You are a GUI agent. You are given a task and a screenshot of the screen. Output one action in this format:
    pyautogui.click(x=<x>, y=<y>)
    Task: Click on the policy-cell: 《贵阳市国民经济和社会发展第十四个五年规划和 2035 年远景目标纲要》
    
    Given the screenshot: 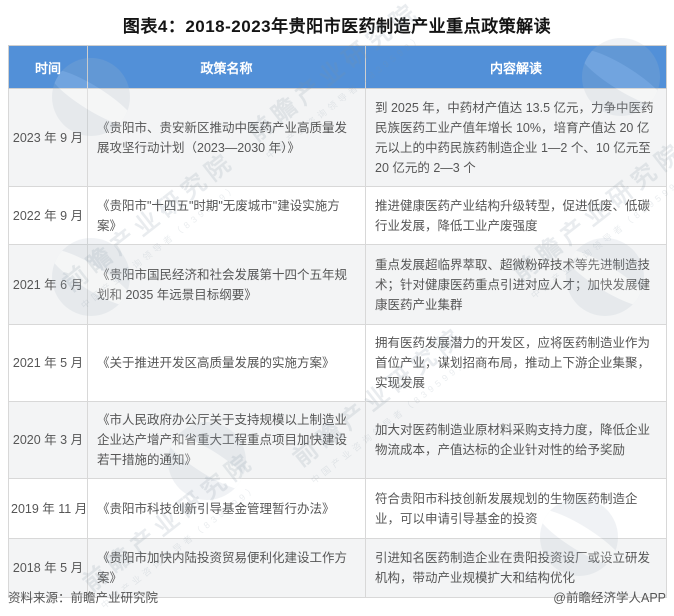 What is the action you would take?
    pyautogui.click(x=226, y=284)
    